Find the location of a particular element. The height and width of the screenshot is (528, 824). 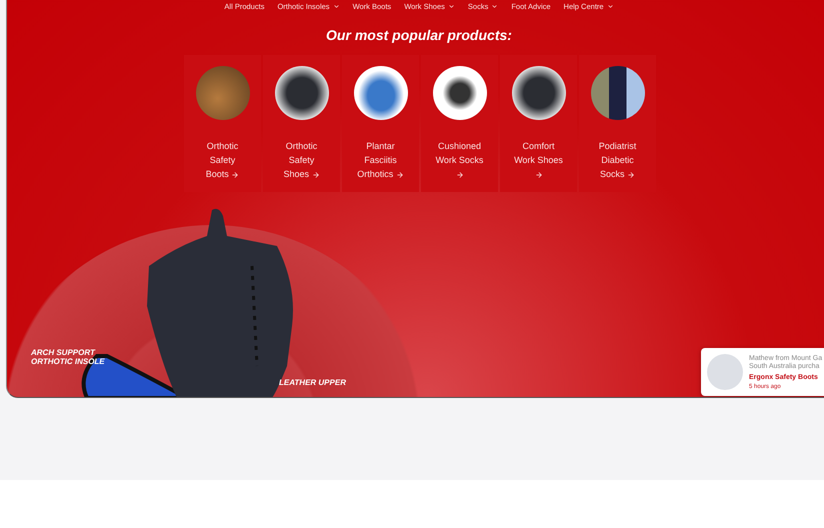

product-card: Podiatrist Diabetic Socks is located at coordinates (617, 123).